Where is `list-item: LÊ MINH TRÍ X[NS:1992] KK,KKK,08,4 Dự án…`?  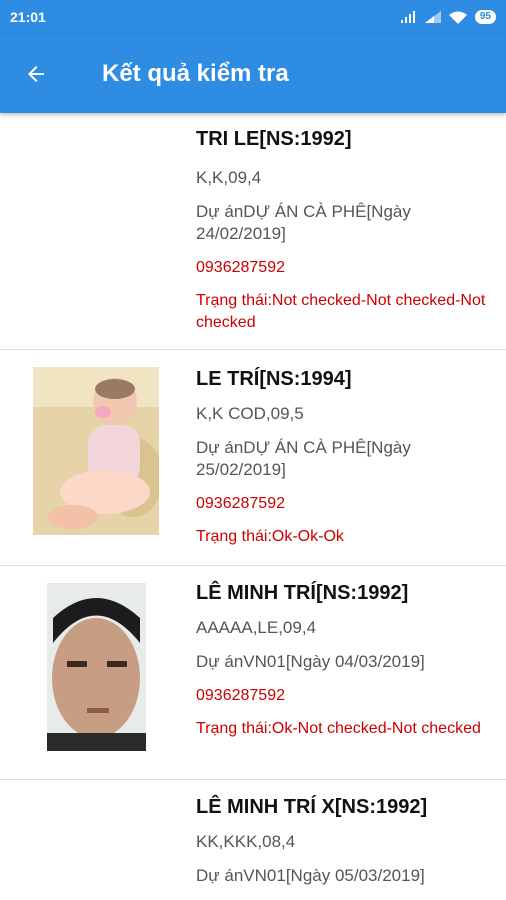 list-item: LÊ MINH TRÍ X[NS:1992] KK,KKK,08,4 Dự án… is located at coordinates (253, 840).